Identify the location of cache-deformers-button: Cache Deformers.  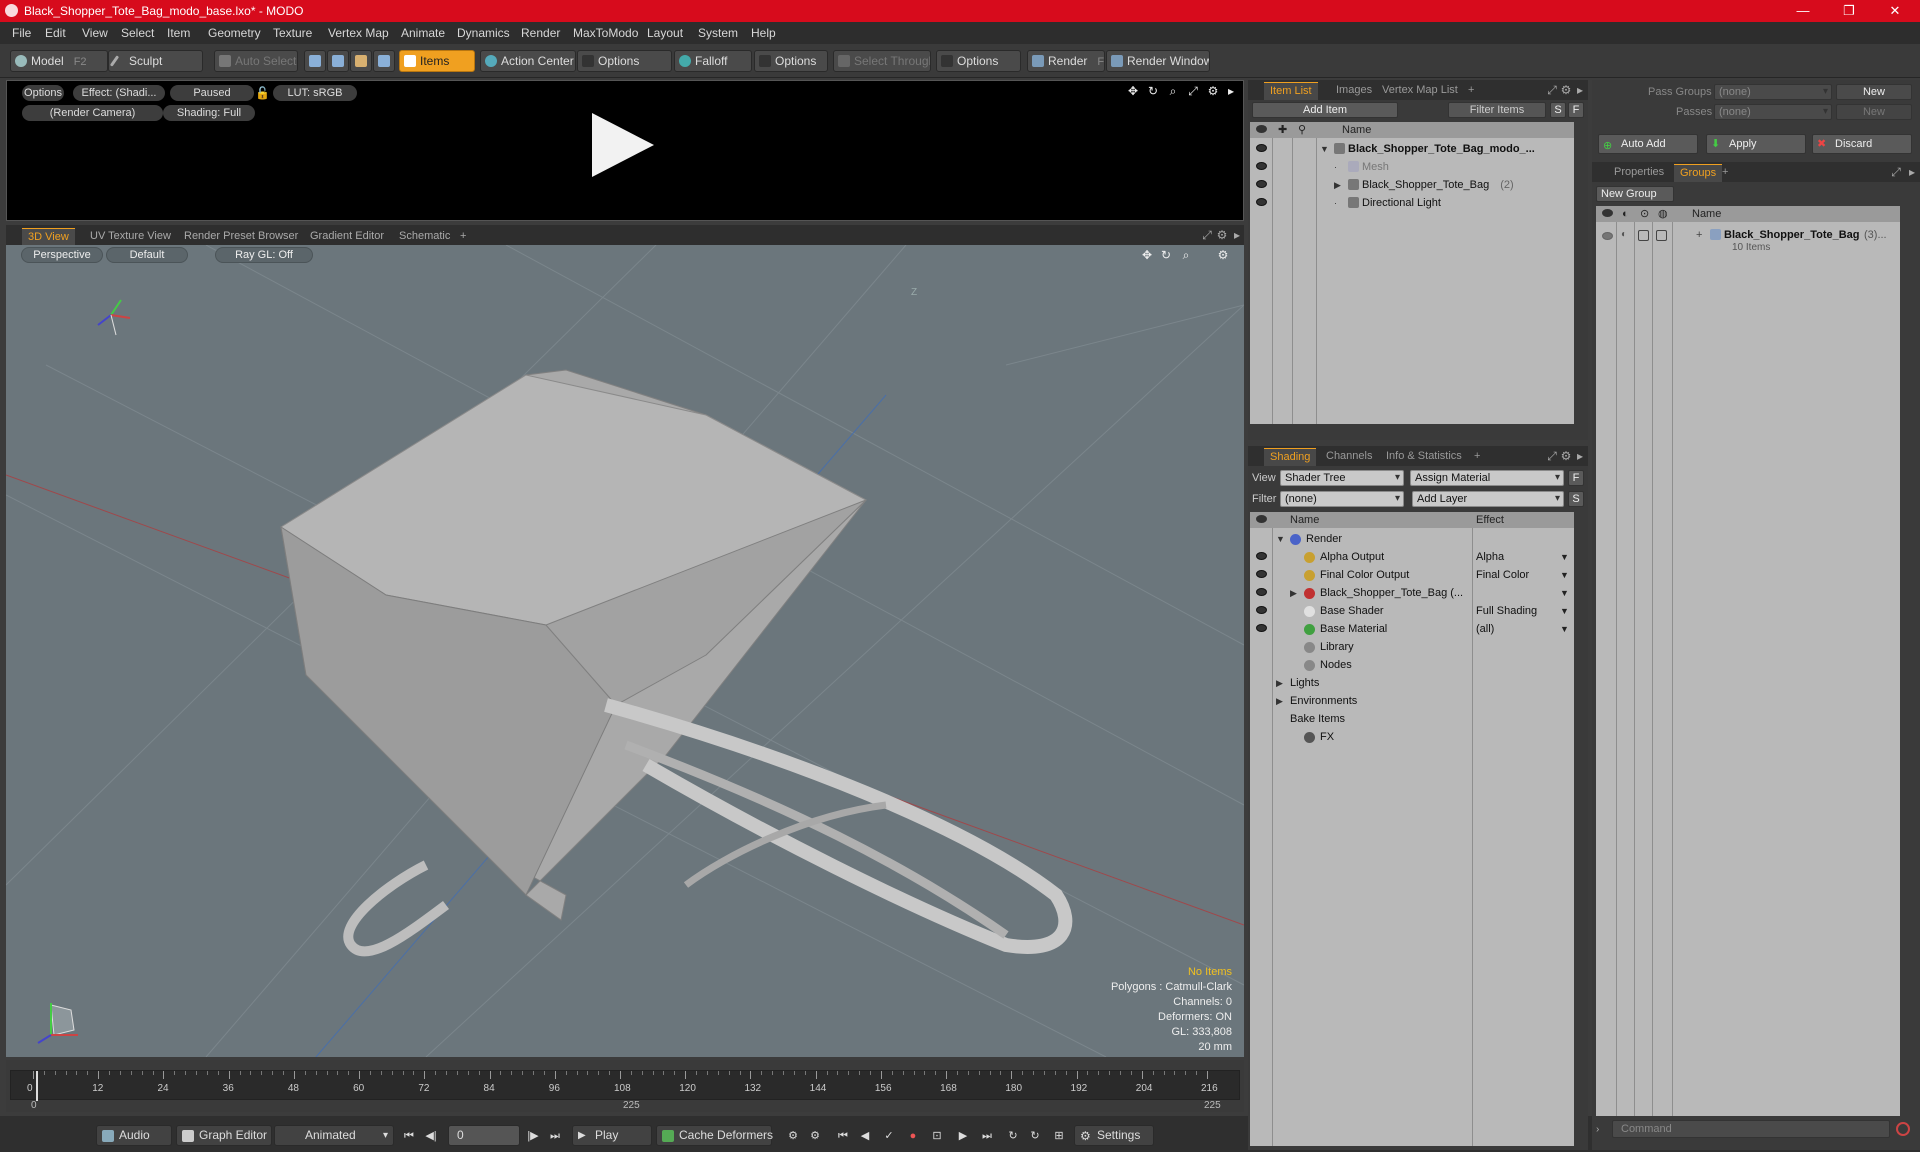
(714, 1135).